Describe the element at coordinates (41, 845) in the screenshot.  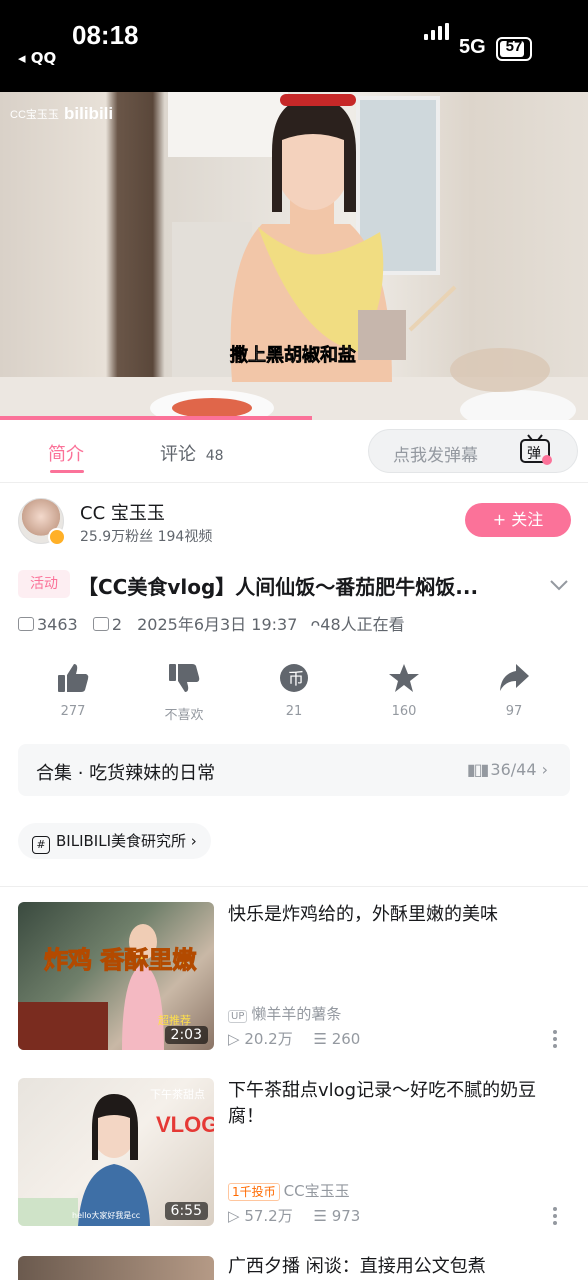
I see `hashtag-icon: #` at that location.